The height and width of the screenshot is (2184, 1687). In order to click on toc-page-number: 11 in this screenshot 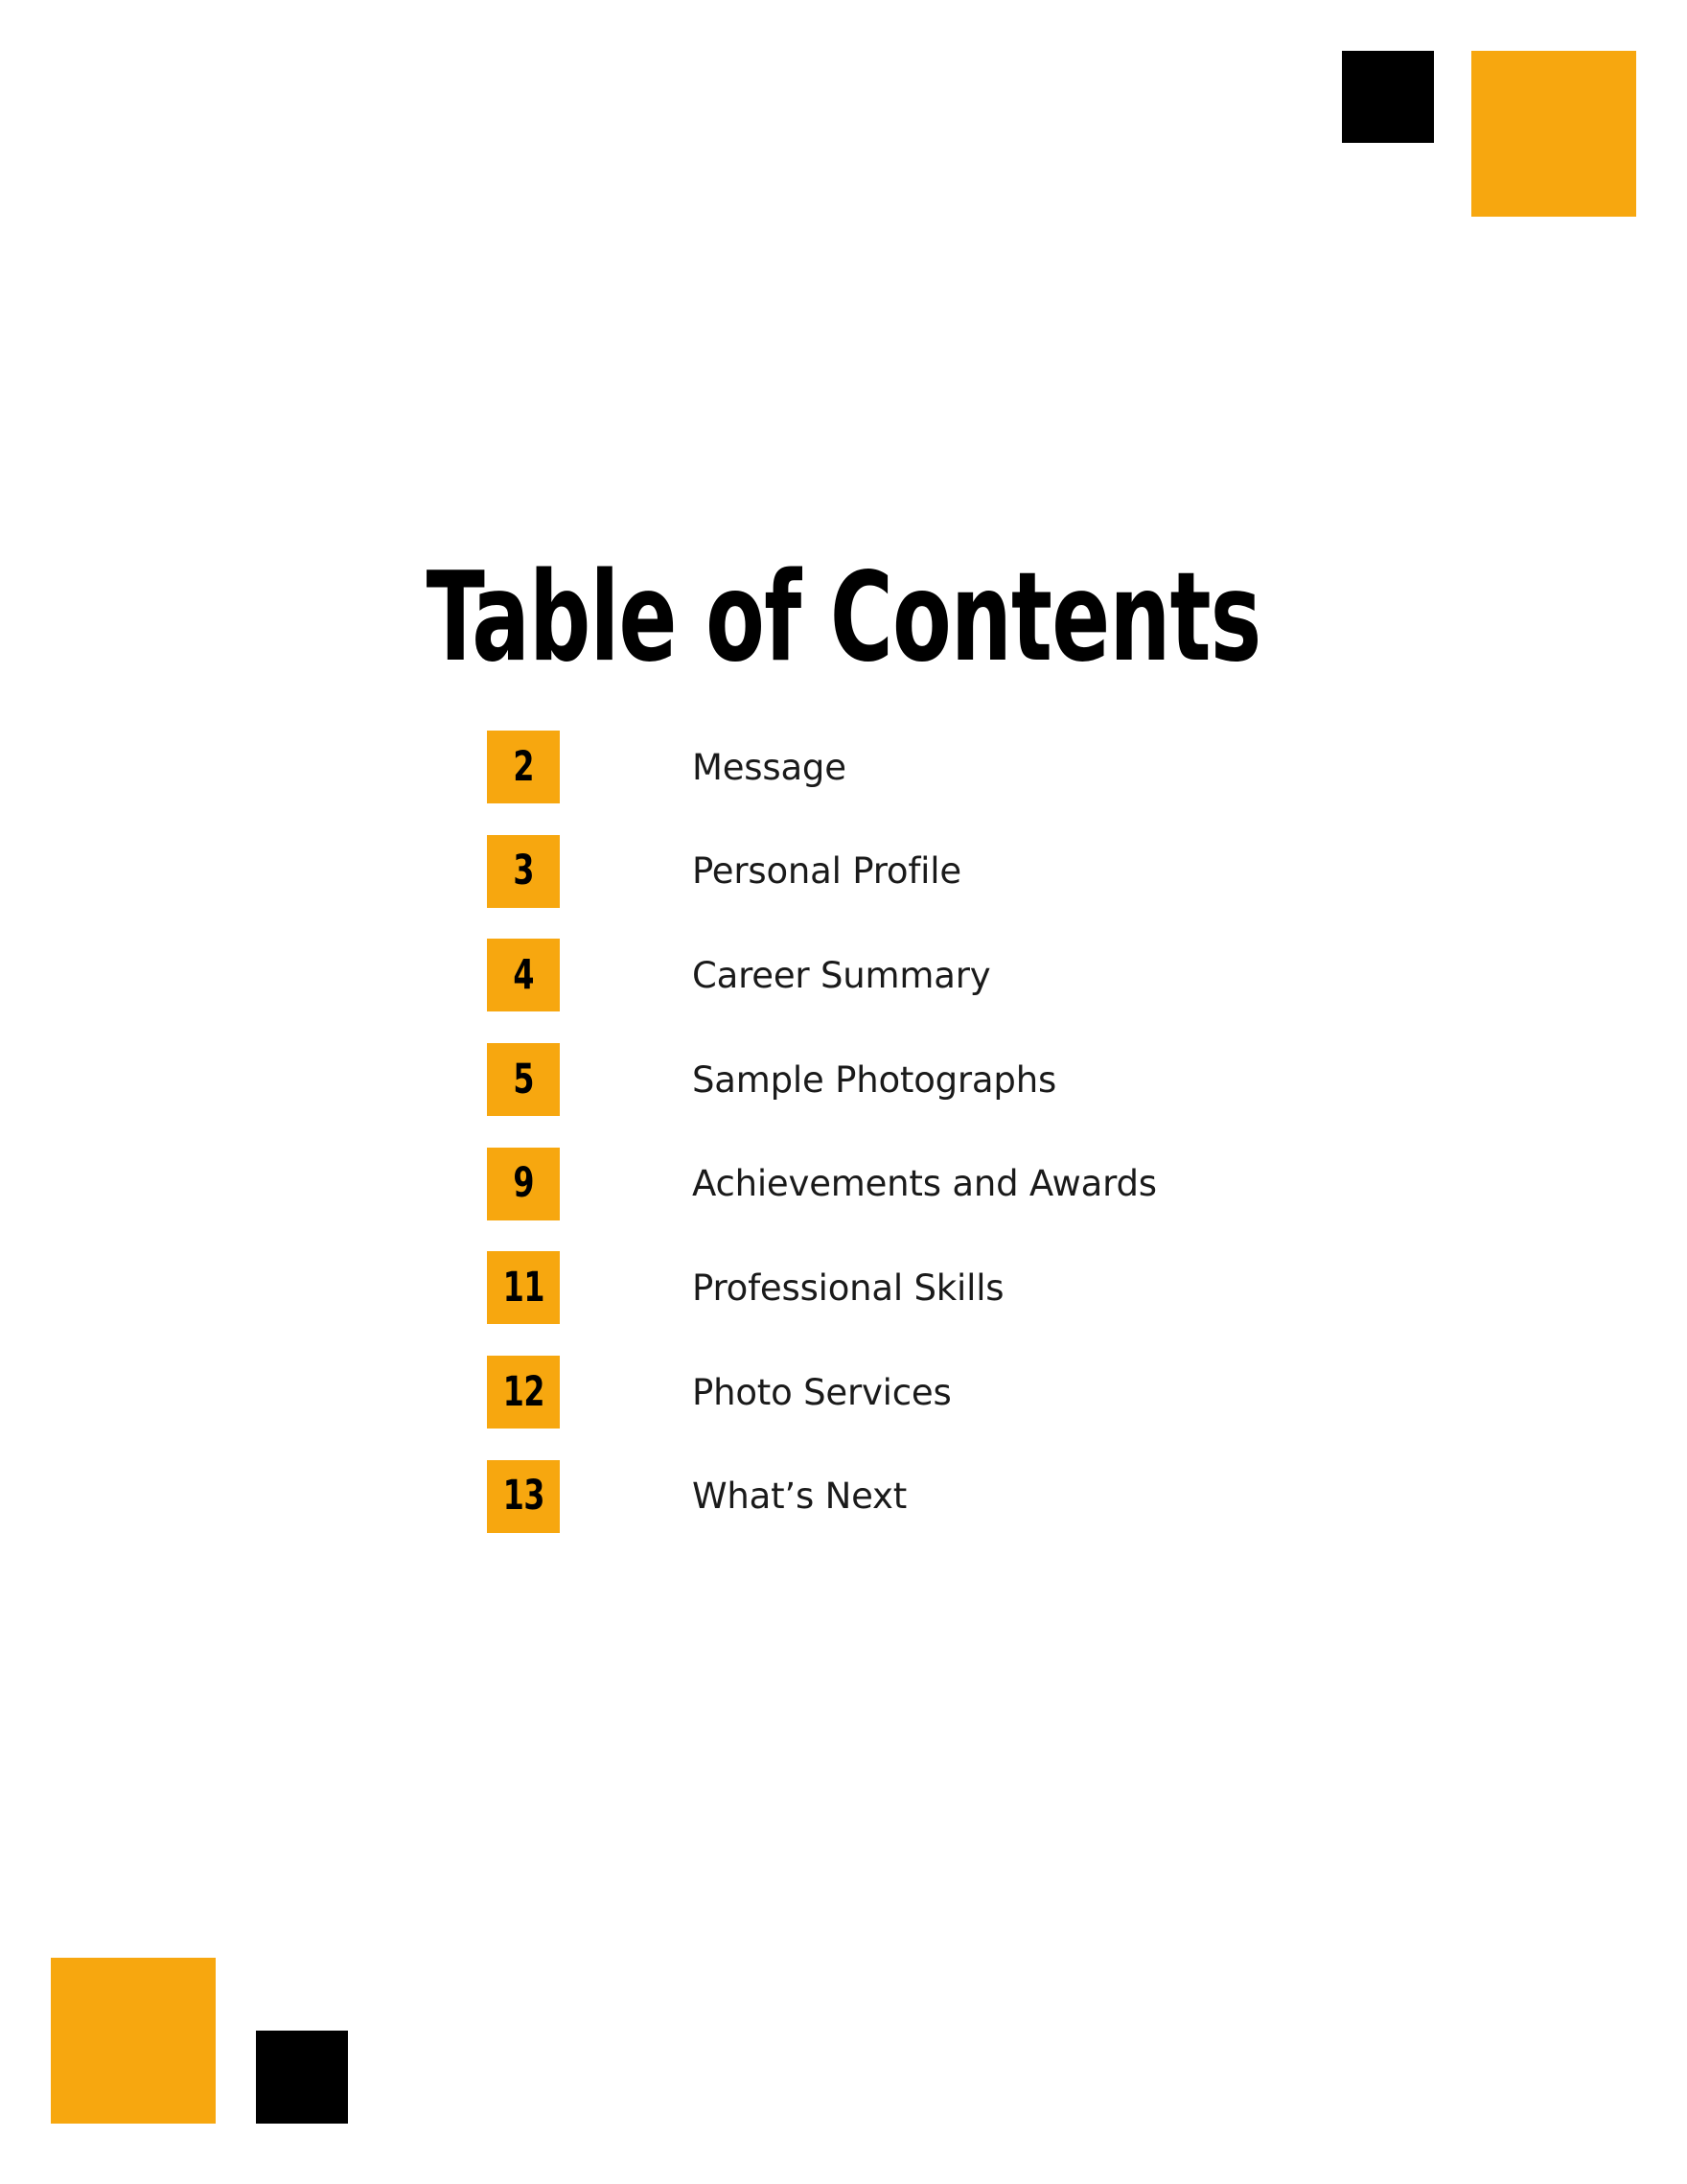, I will do `click(523, 1287)`.